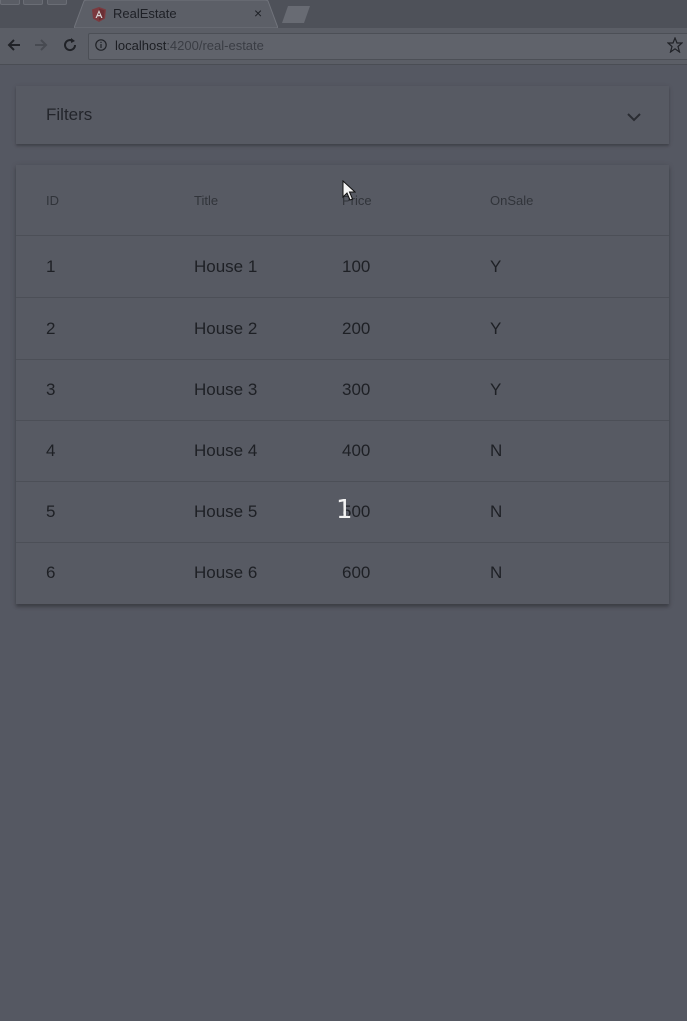 The height and width of the screenshot is (1021, 687). What do you see at coordinates (51, 572) in the screenshot?
I see `cell-id: 6` at bounding box center [51, 572].